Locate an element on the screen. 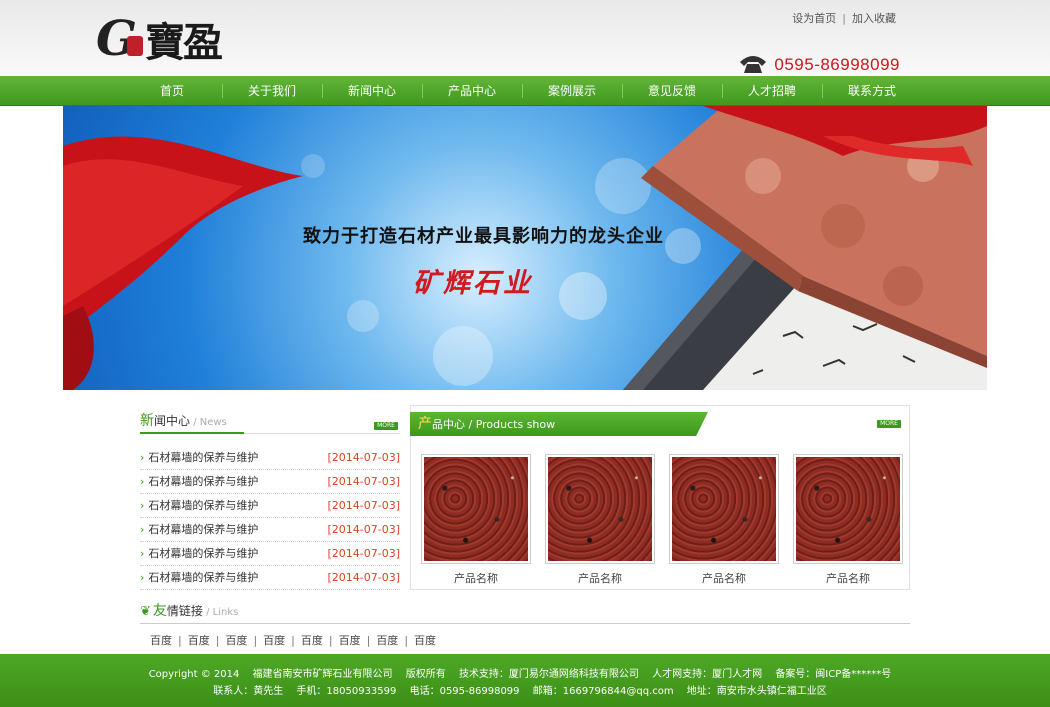 The image size is (1050, 707). links-heading: ❦ 友情链接 / Links is located at coordinates (525, 612).